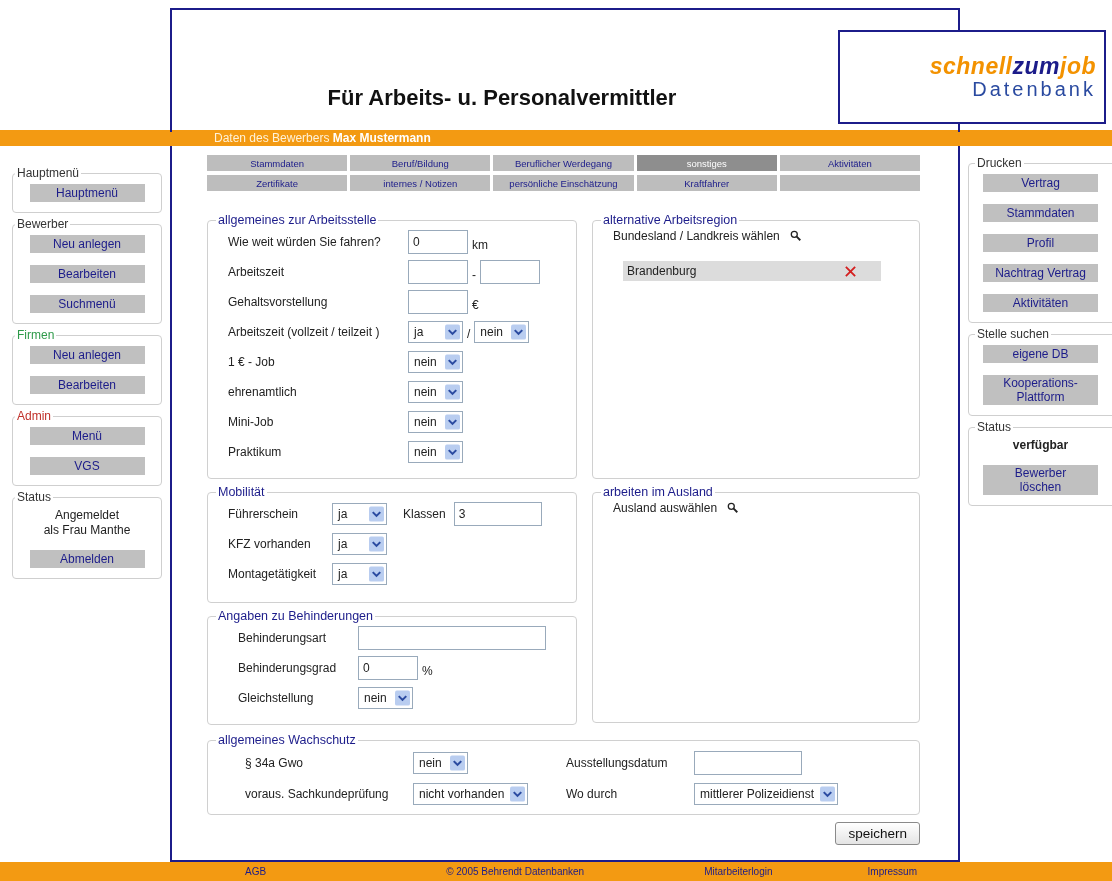 This screenshot has width=1112, height=881. I want to click on menu-button: Profil, so click(1040, 243).